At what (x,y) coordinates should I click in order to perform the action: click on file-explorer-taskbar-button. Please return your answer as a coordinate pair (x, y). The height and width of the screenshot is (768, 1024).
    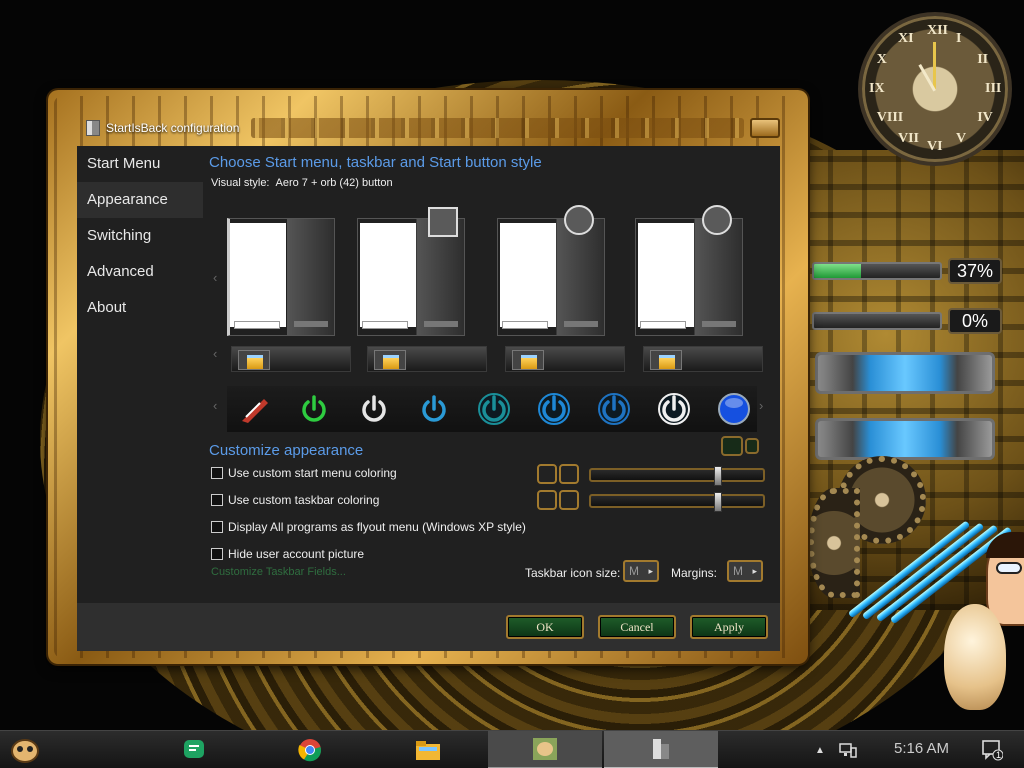
    Looking at the image, I should click on (428, 749).